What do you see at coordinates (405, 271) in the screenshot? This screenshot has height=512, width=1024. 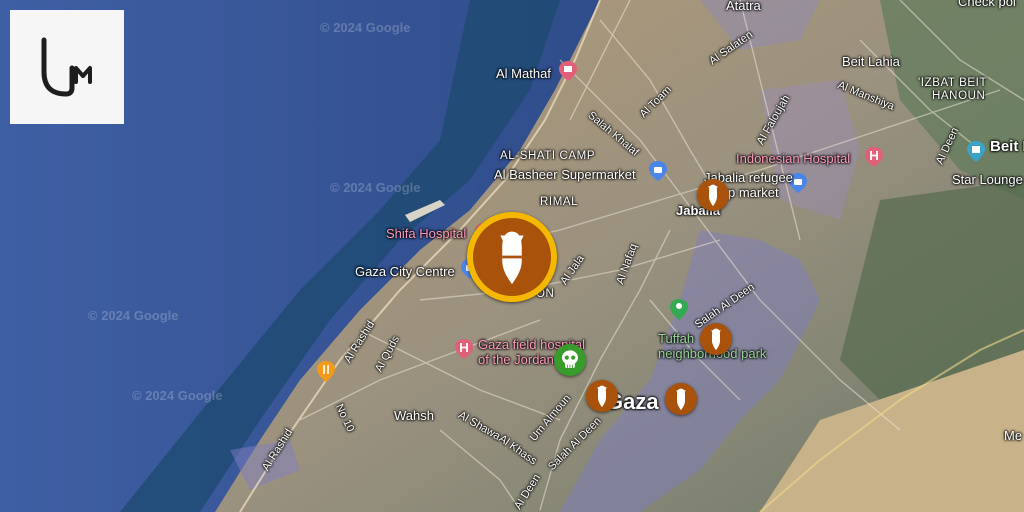 I see `place-label: Gaza City Centre` at bounding box center [405, 271].